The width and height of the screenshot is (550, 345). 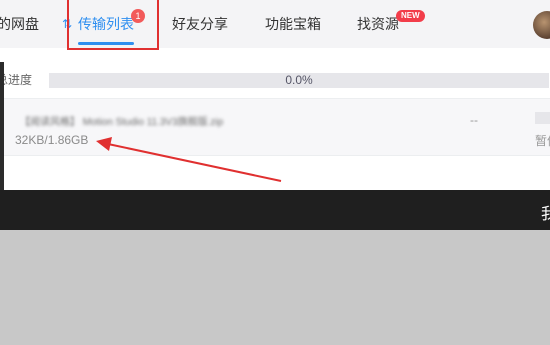 I want to click on annotation-arrow, so click(x=189, y=159).